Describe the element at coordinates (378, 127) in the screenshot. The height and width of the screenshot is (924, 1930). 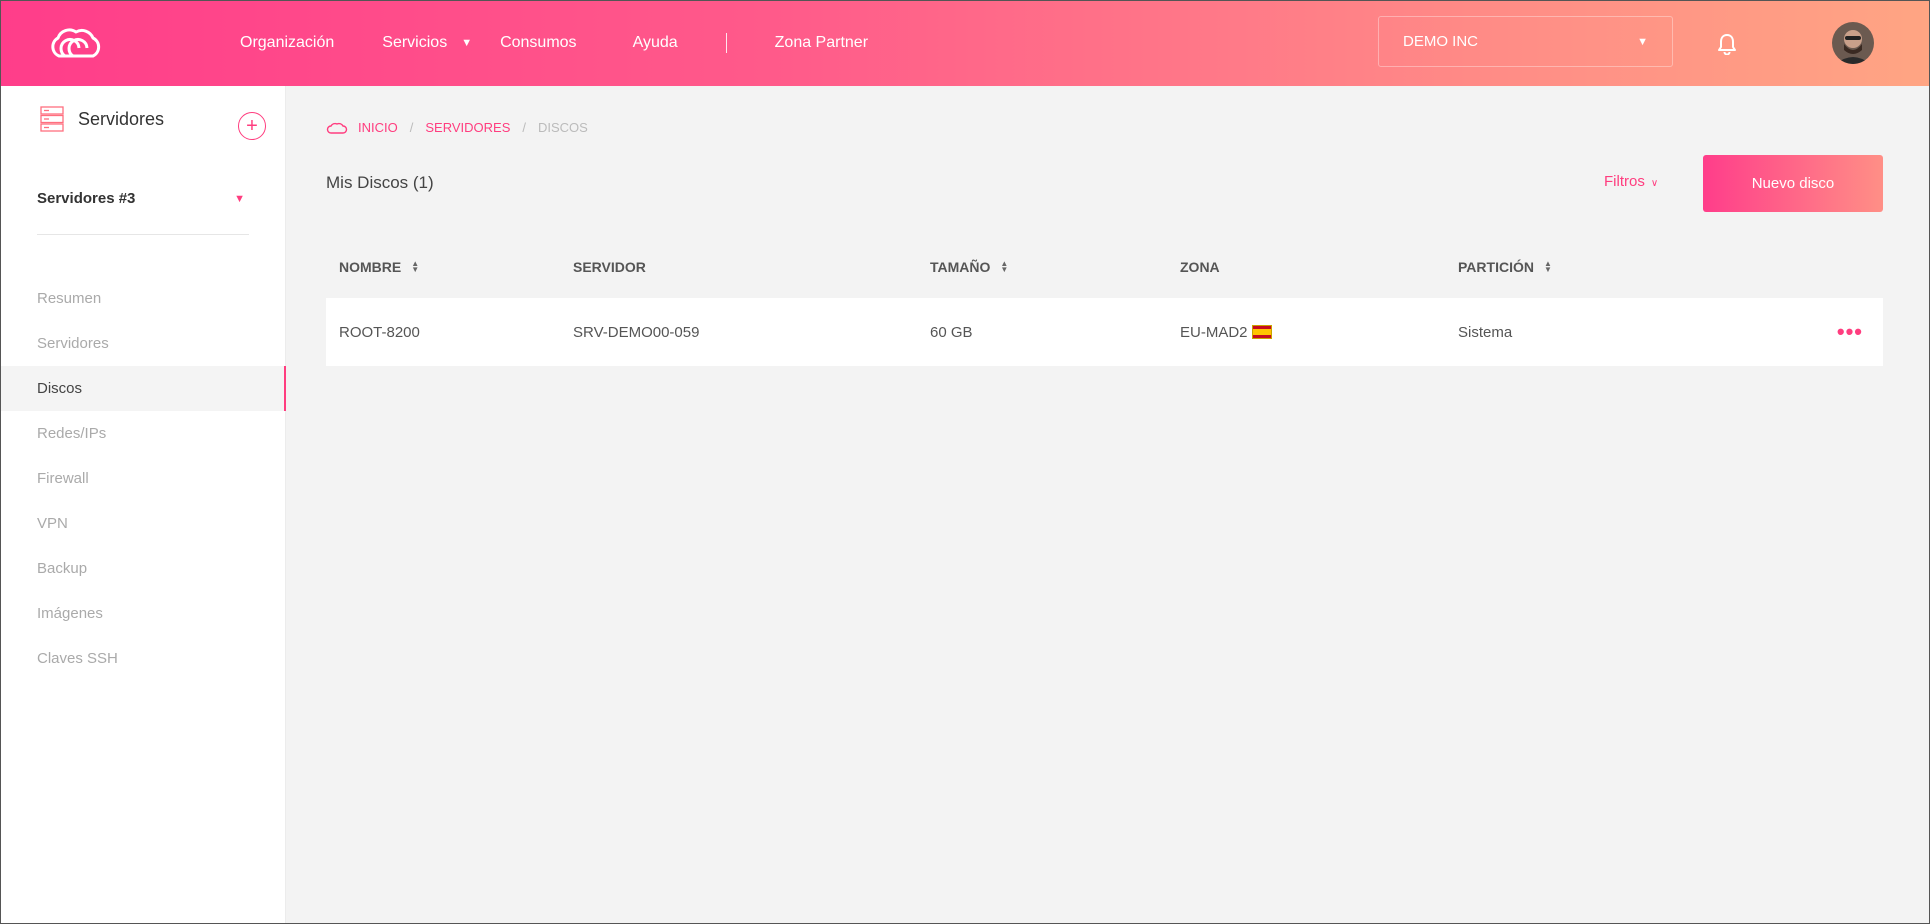
I see `breadcrumb-inicio: INICIO` at that location.